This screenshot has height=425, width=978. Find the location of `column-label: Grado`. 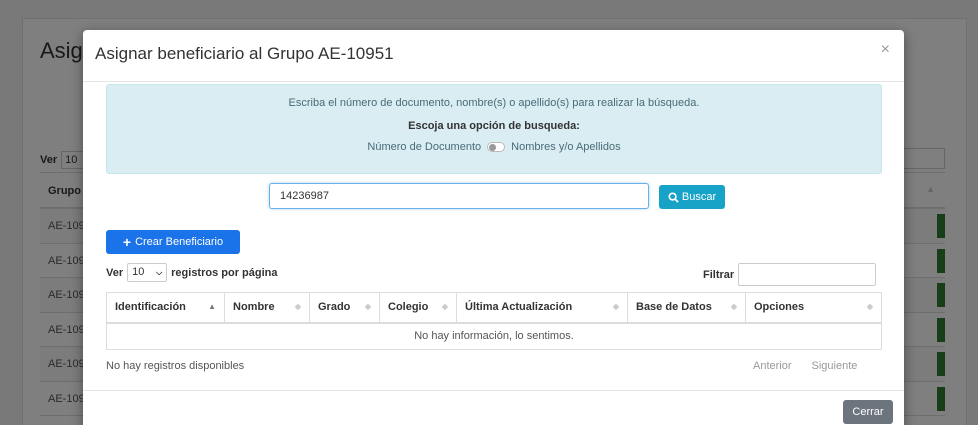

column-label: Grado is located at coordinates (334, 307).